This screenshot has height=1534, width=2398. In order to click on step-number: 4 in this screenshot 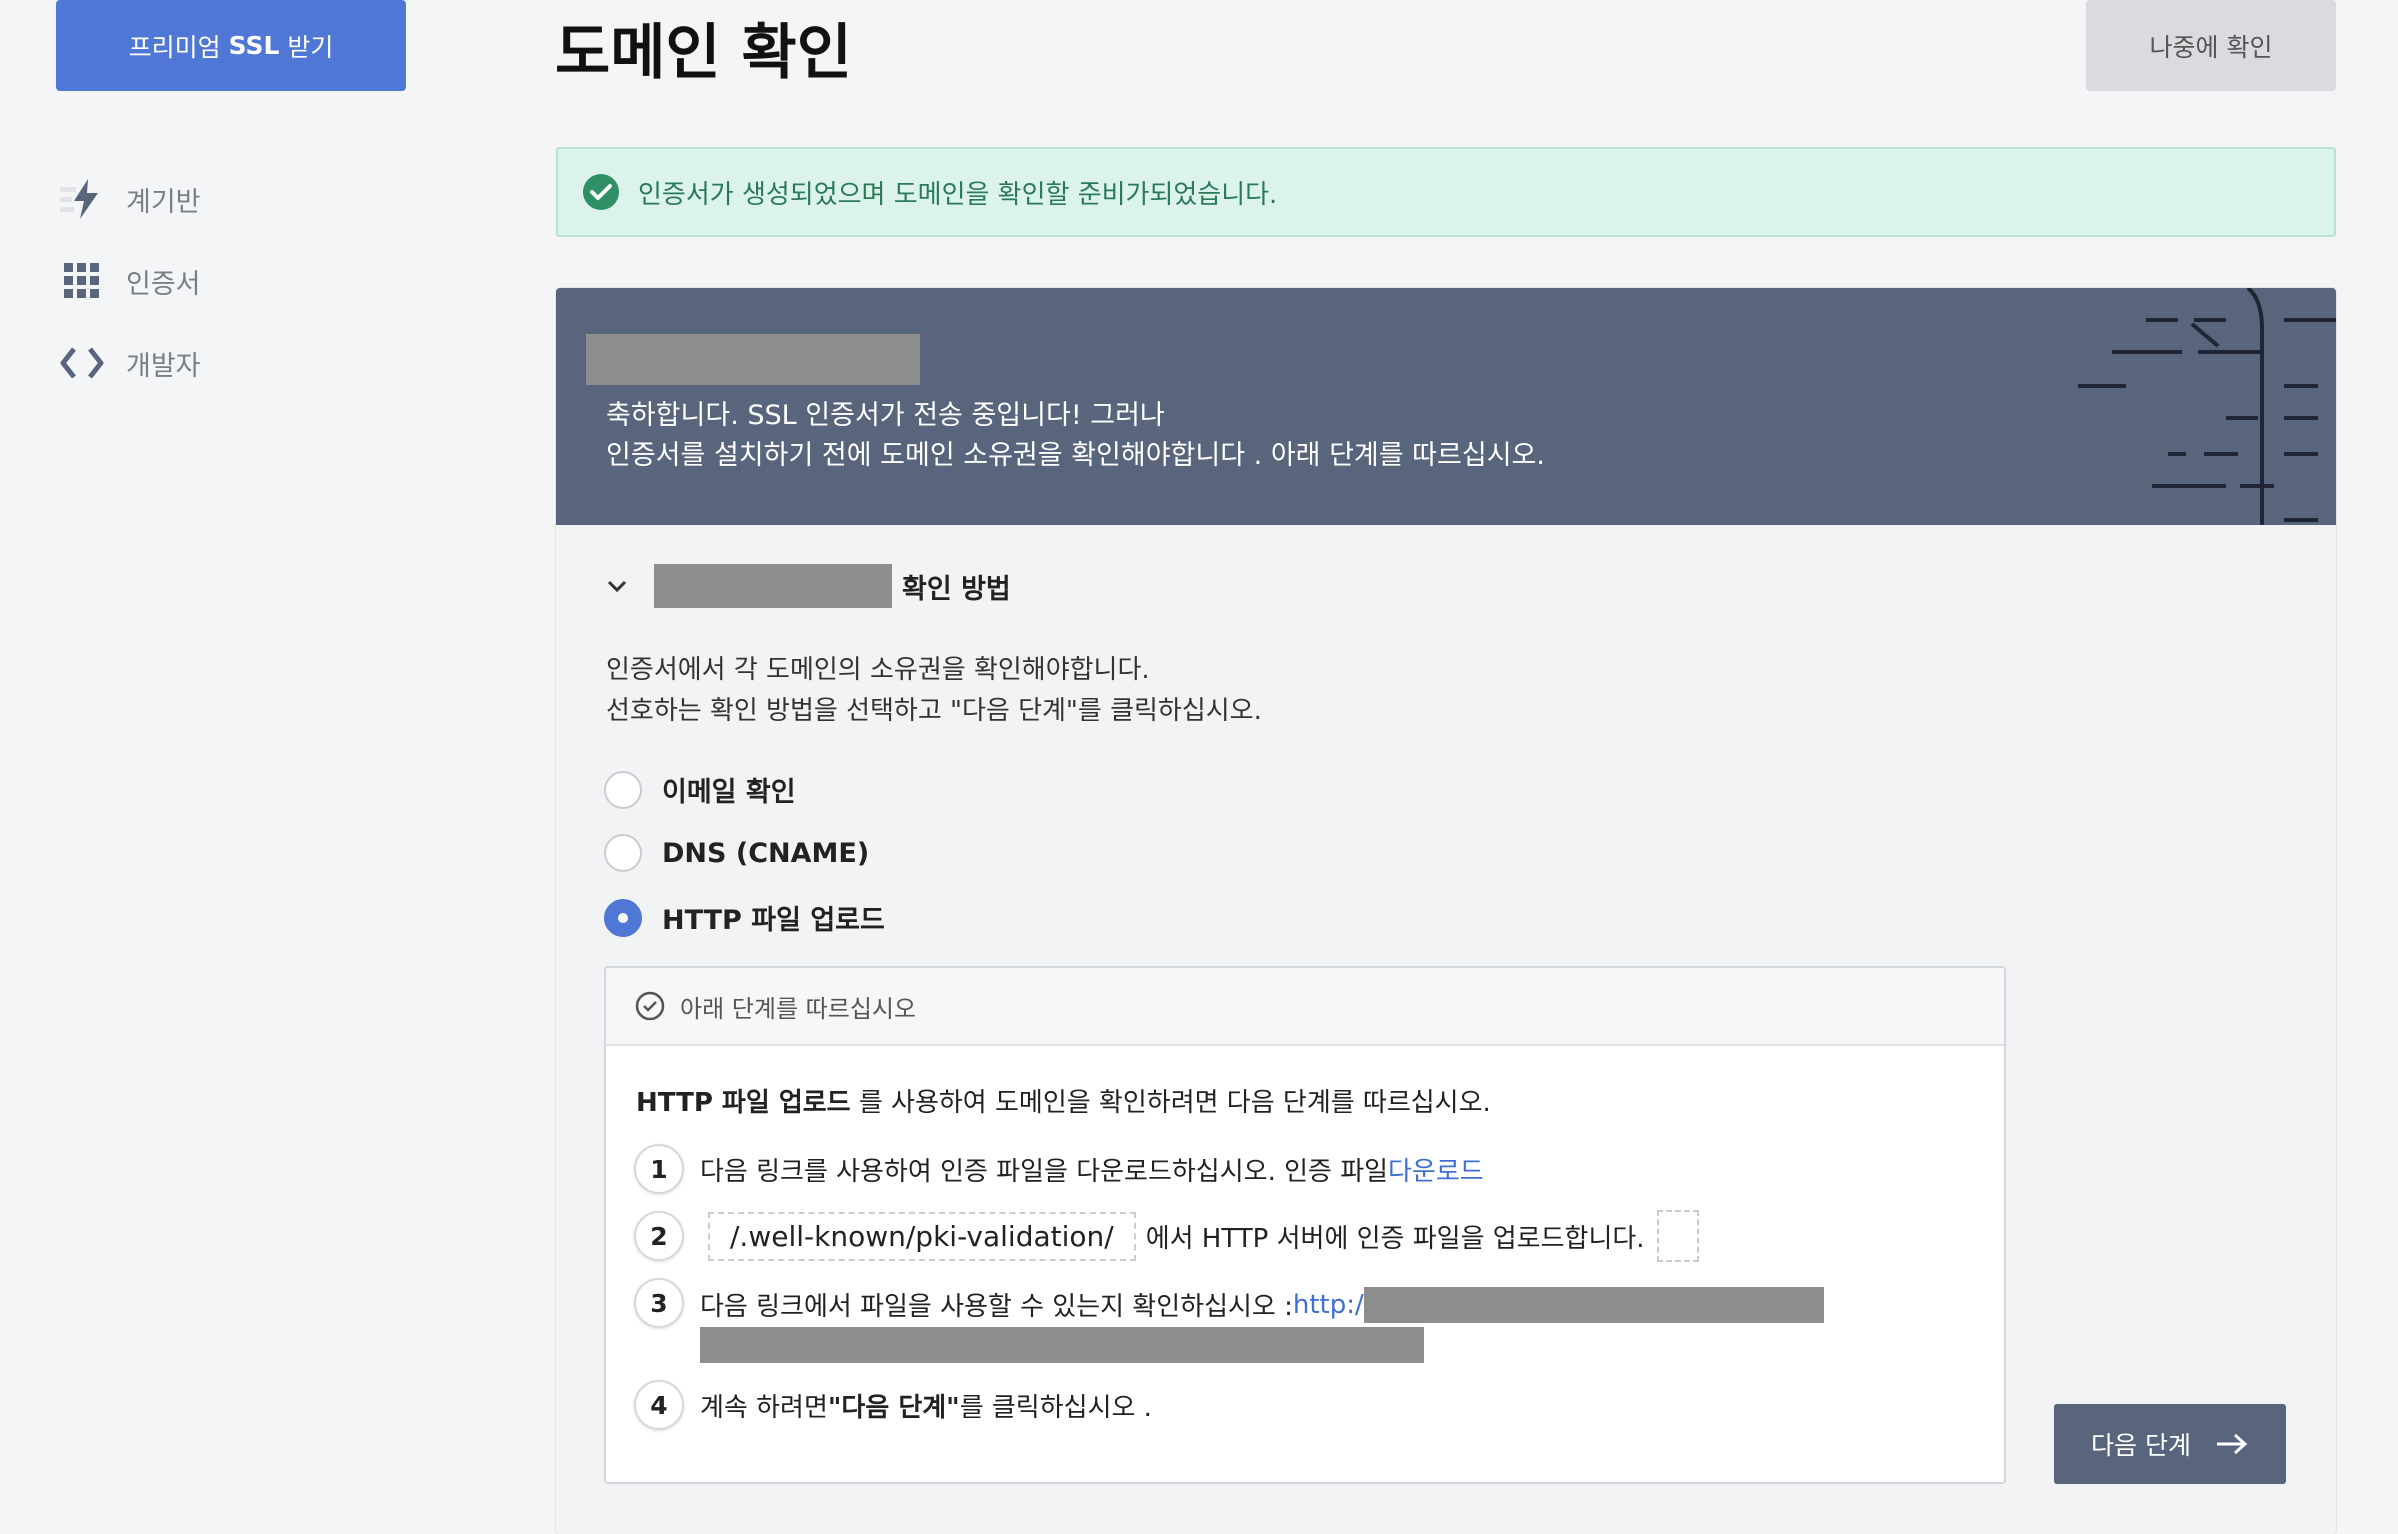, I will do `click(659, 1405)`.